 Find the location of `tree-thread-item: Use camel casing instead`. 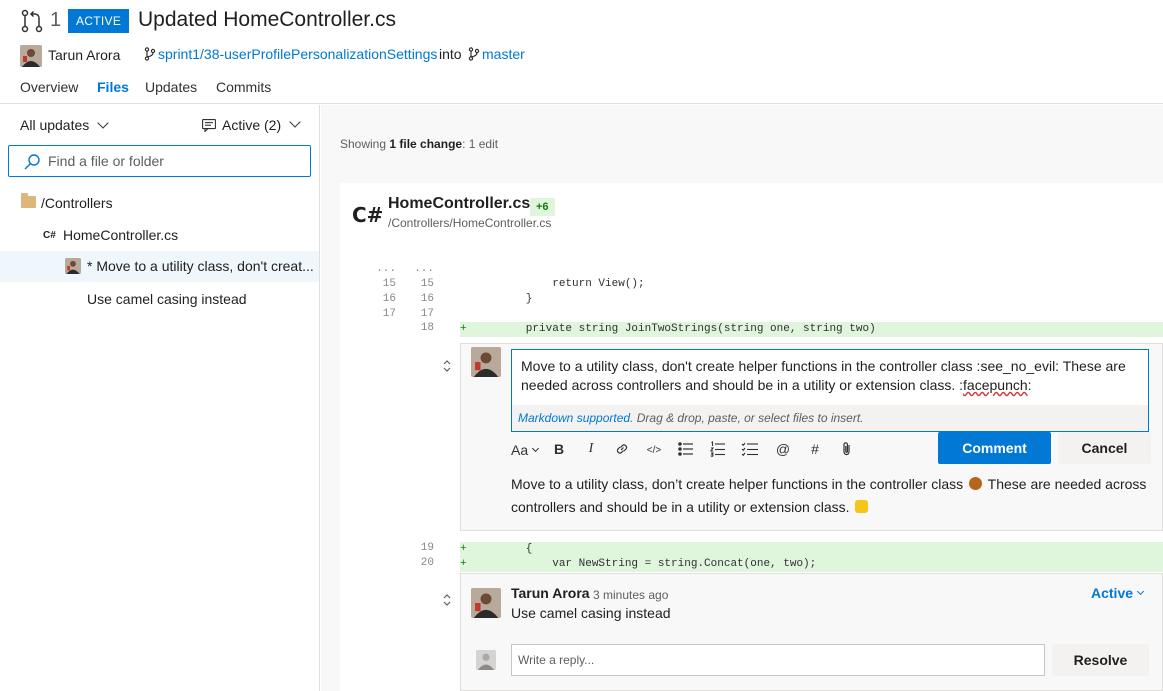

tree-thread-item: Use camel casing instead is located at coordinates (167, 299).